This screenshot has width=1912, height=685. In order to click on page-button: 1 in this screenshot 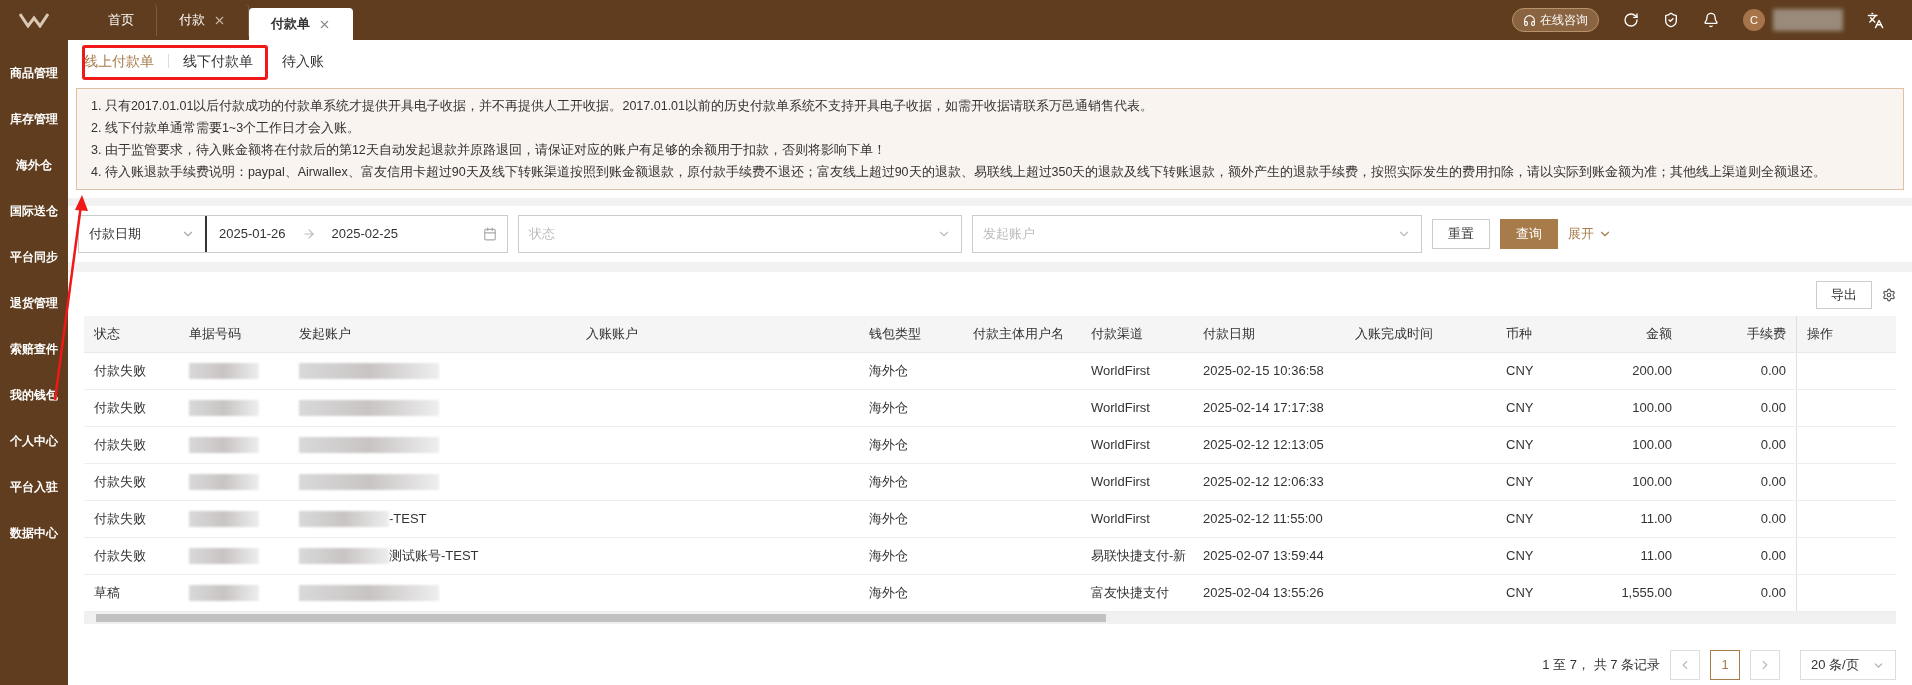, I will do `click(1725, 665)`.